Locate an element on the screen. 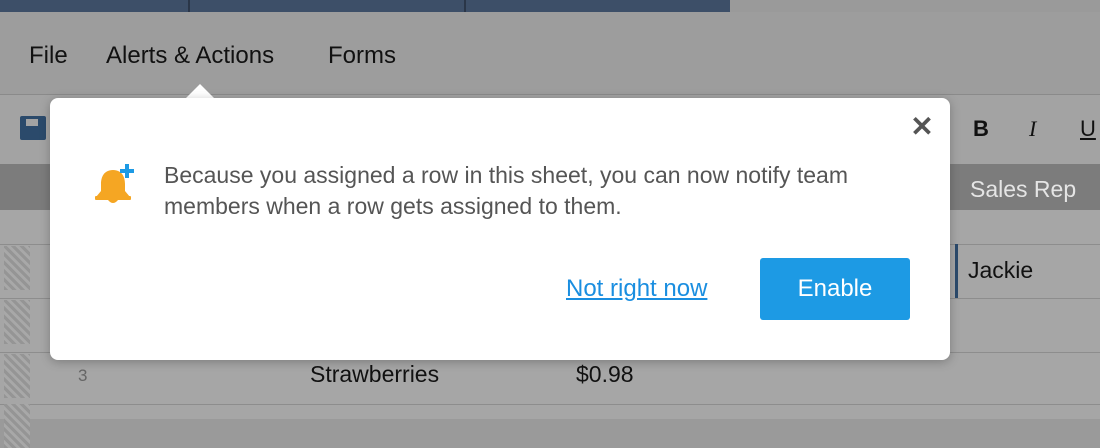 This screenshot has height=448, width=1100. cell-price: $0.98 is located at coordinates (605, 374).